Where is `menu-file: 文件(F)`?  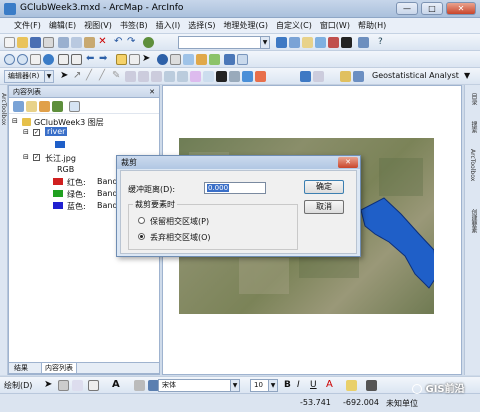 menu-file: 文件(F) is located at coordinates (27, 25).